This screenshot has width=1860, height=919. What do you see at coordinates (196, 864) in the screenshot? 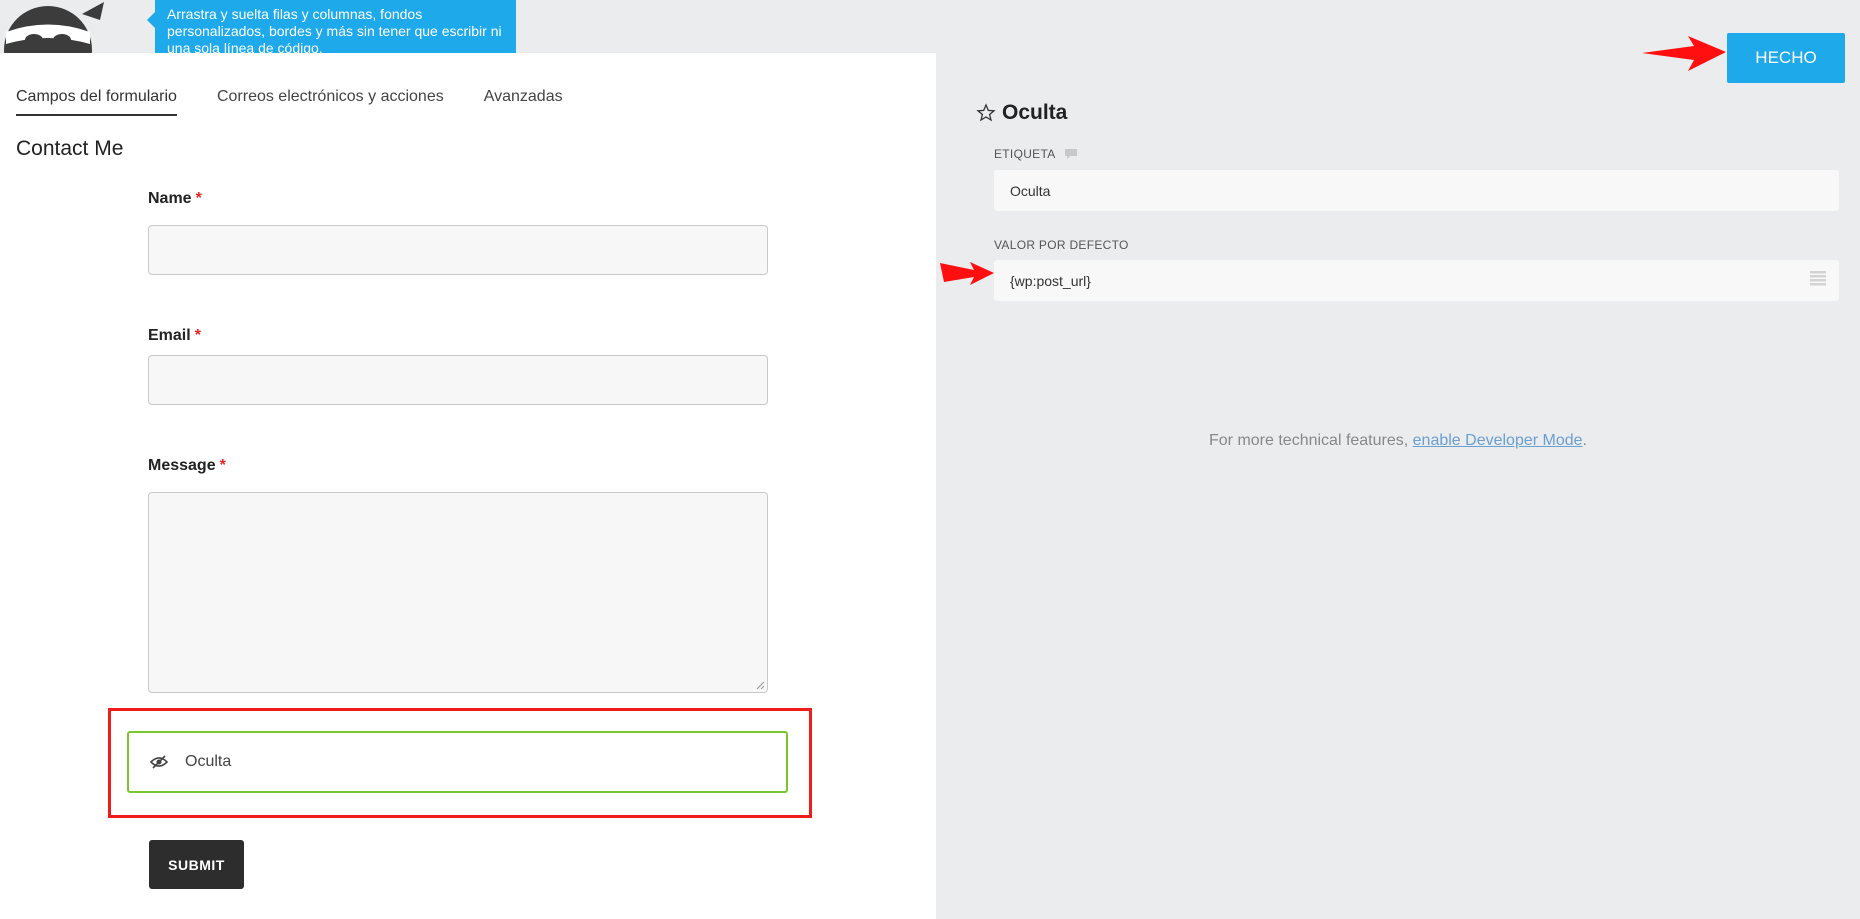
I see `submit-button: SUBMIT` at bounding box center [196, 864].